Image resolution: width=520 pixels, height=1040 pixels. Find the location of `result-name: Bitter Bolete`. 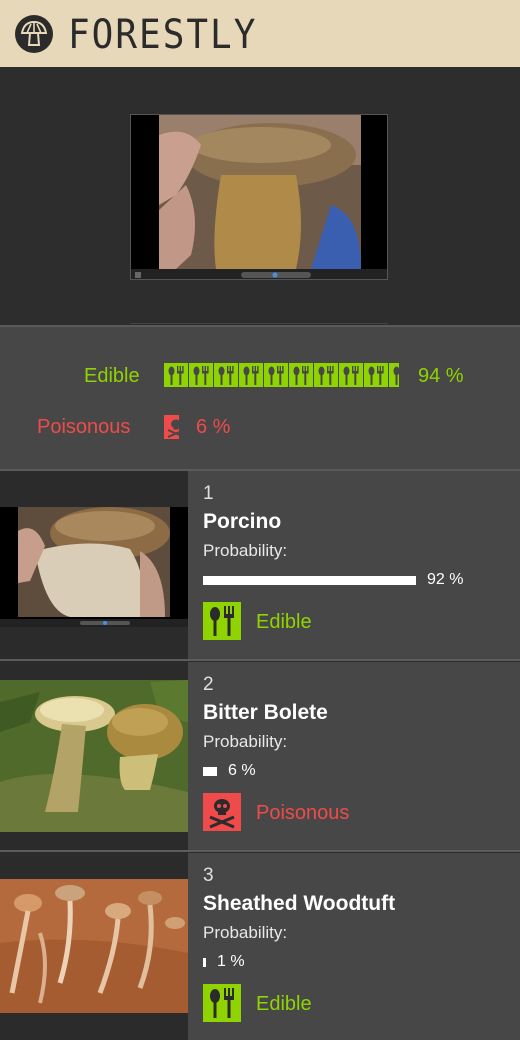

result-name: Bitter Bolete is located at coordinates (265, 712).